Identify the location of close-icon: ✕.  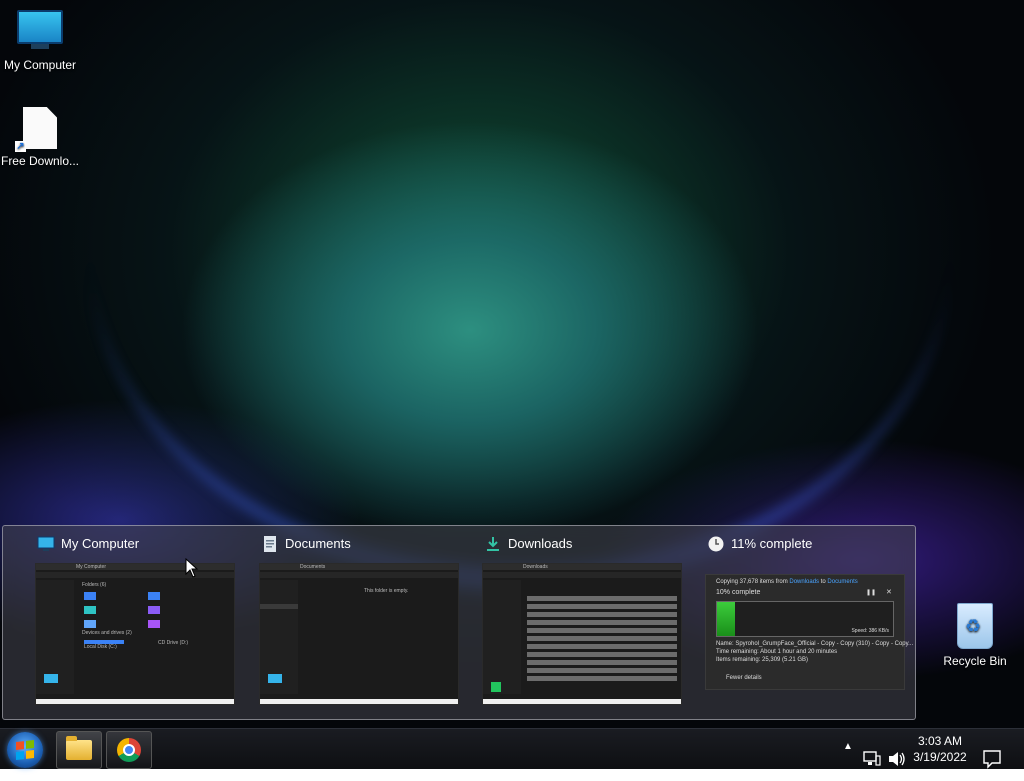
(889, 592).